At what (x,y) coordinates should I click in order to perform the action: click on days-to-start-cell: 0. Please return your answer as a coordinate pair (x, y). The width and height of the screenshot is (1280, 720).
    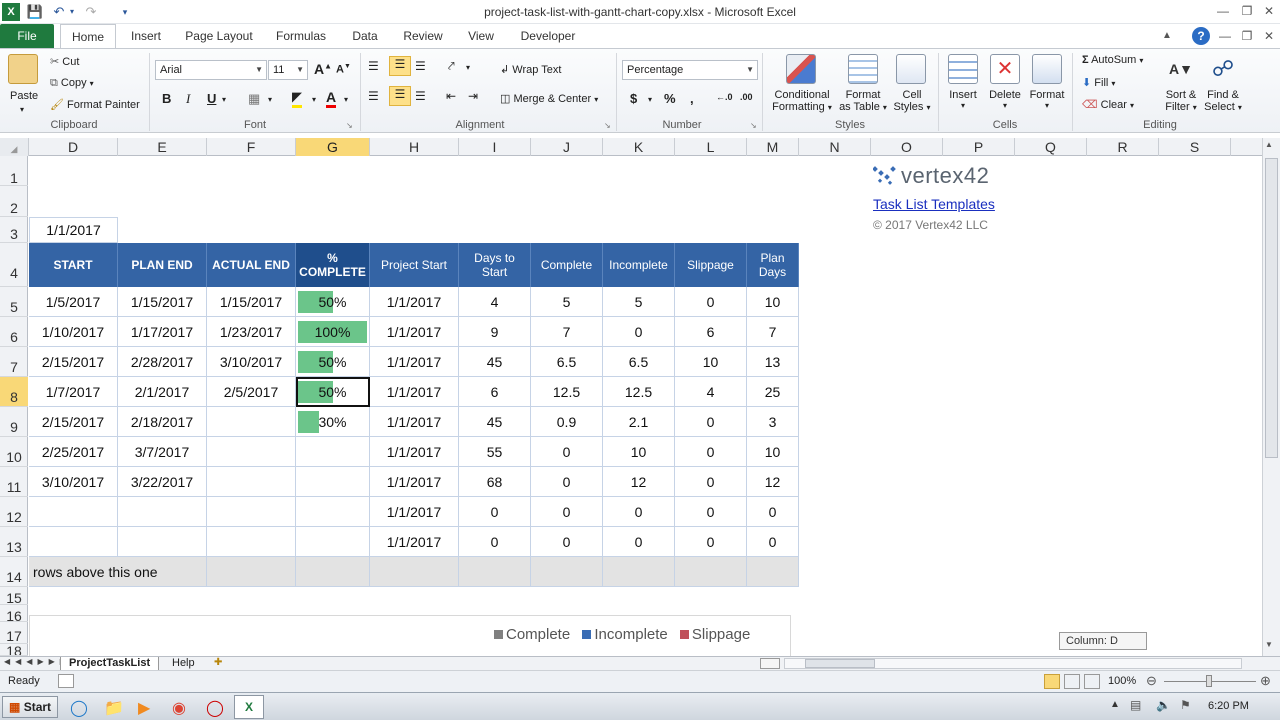
    Looking at the image, I should click on (495, 542).